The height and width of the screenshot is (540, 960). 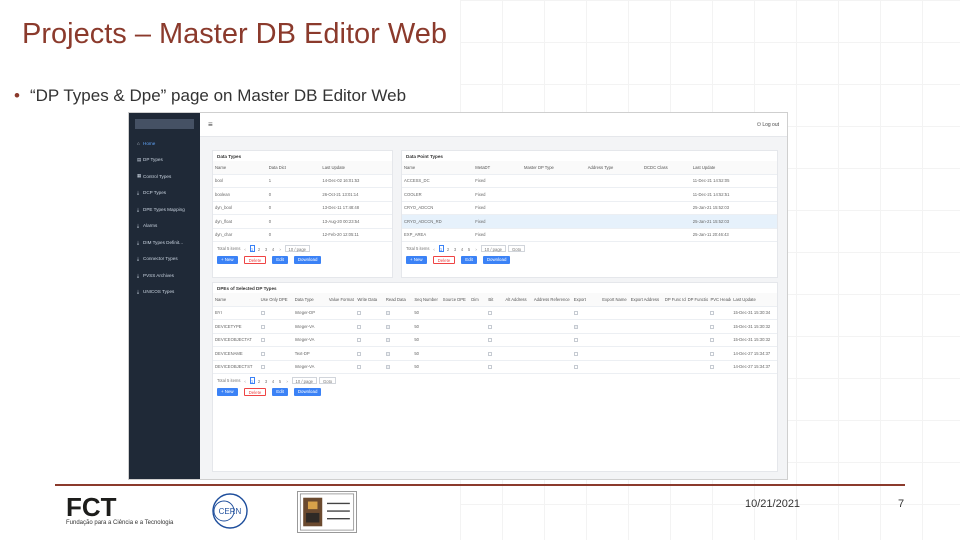 What do you see at coordinates (768, 125) in the screenshot?
I see `logout-link: ⏻ Log out` at bounding box center [768, 125].